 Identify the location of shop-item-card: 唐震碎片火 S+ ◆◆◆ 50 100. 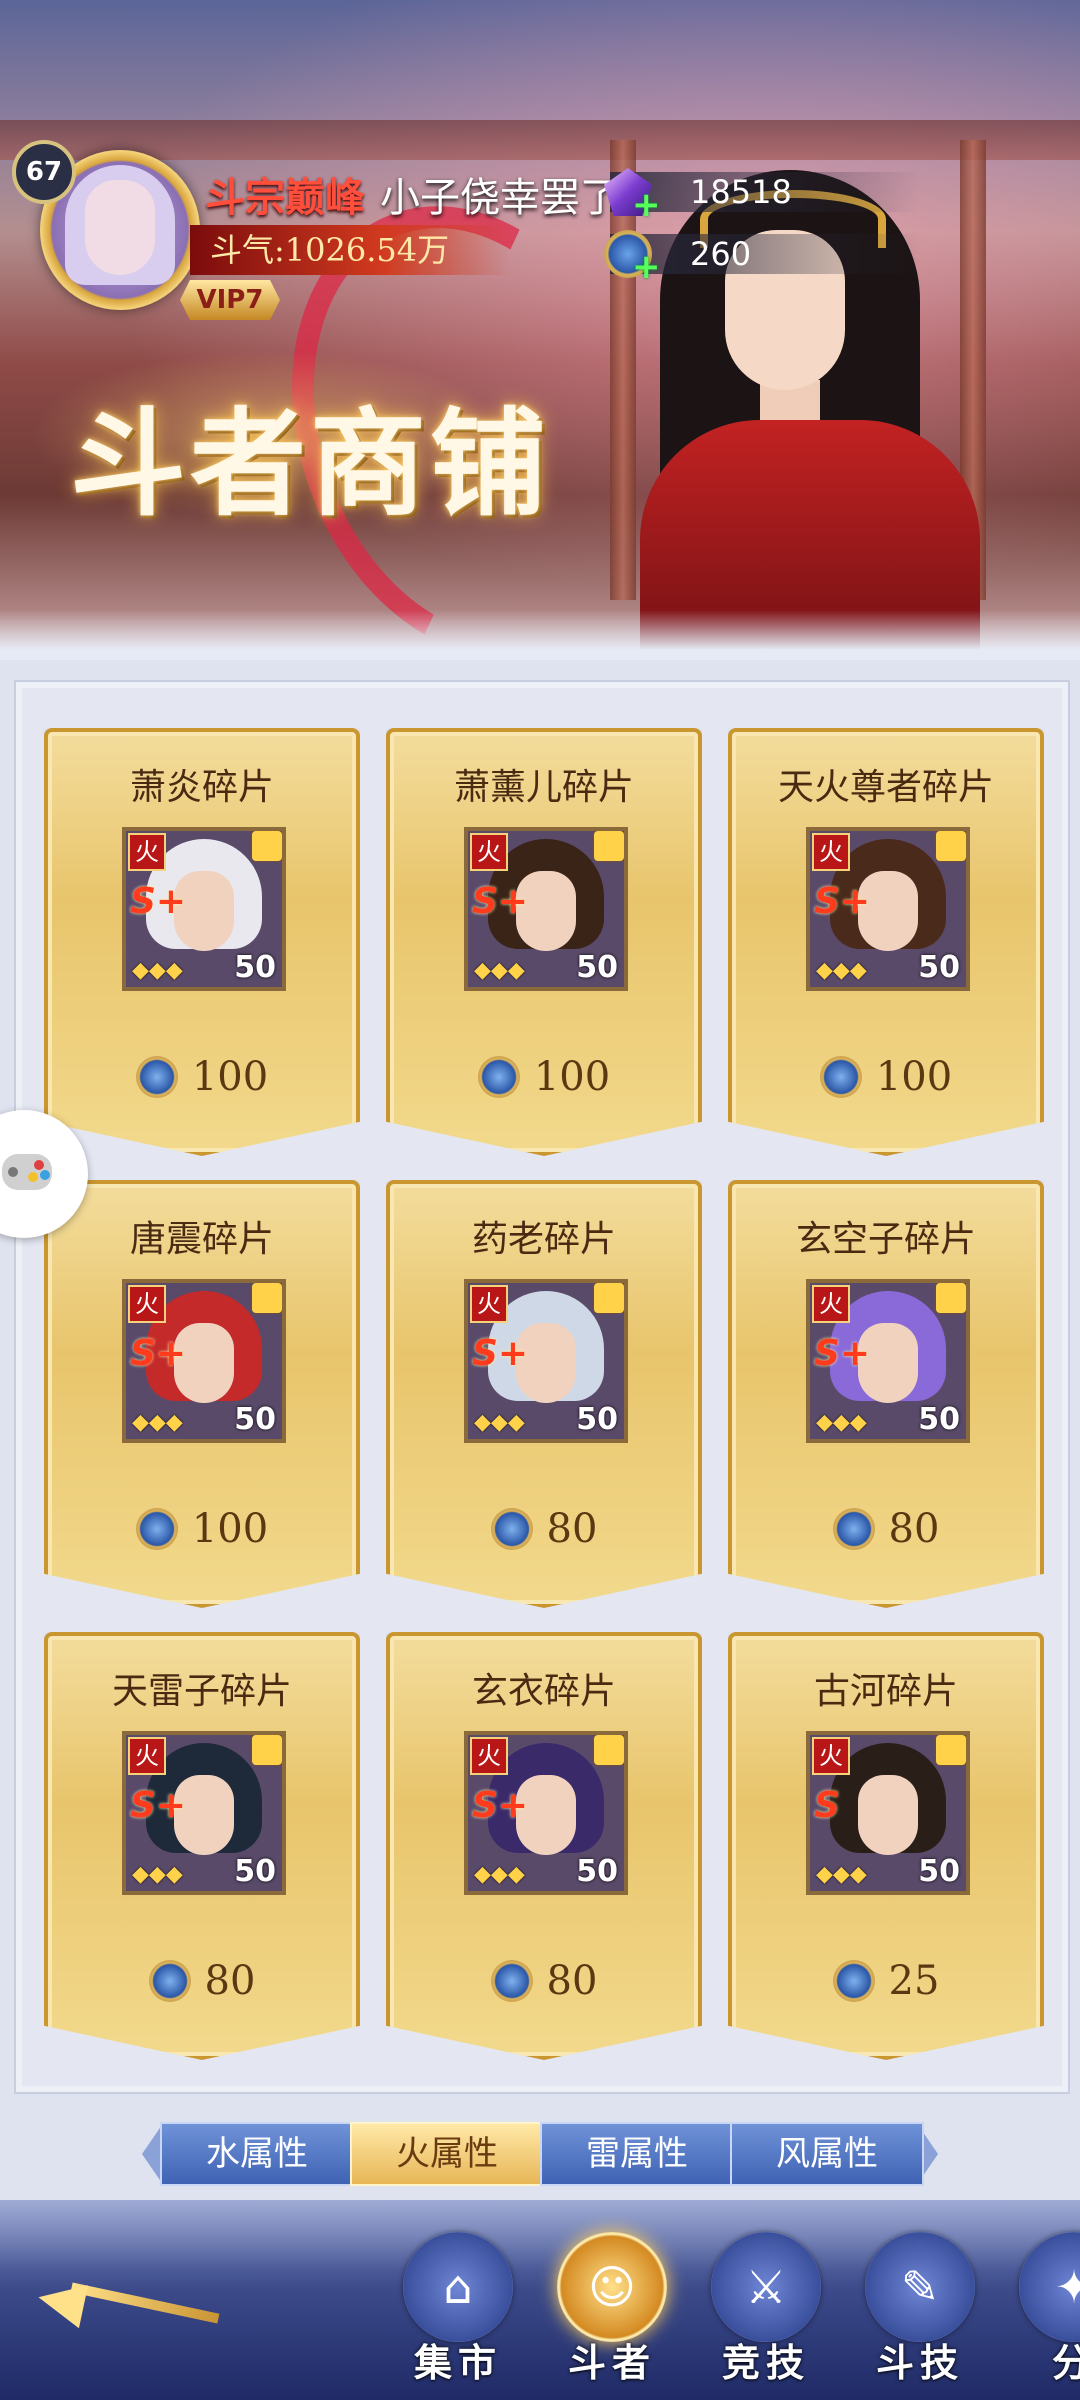
(202, 1394).